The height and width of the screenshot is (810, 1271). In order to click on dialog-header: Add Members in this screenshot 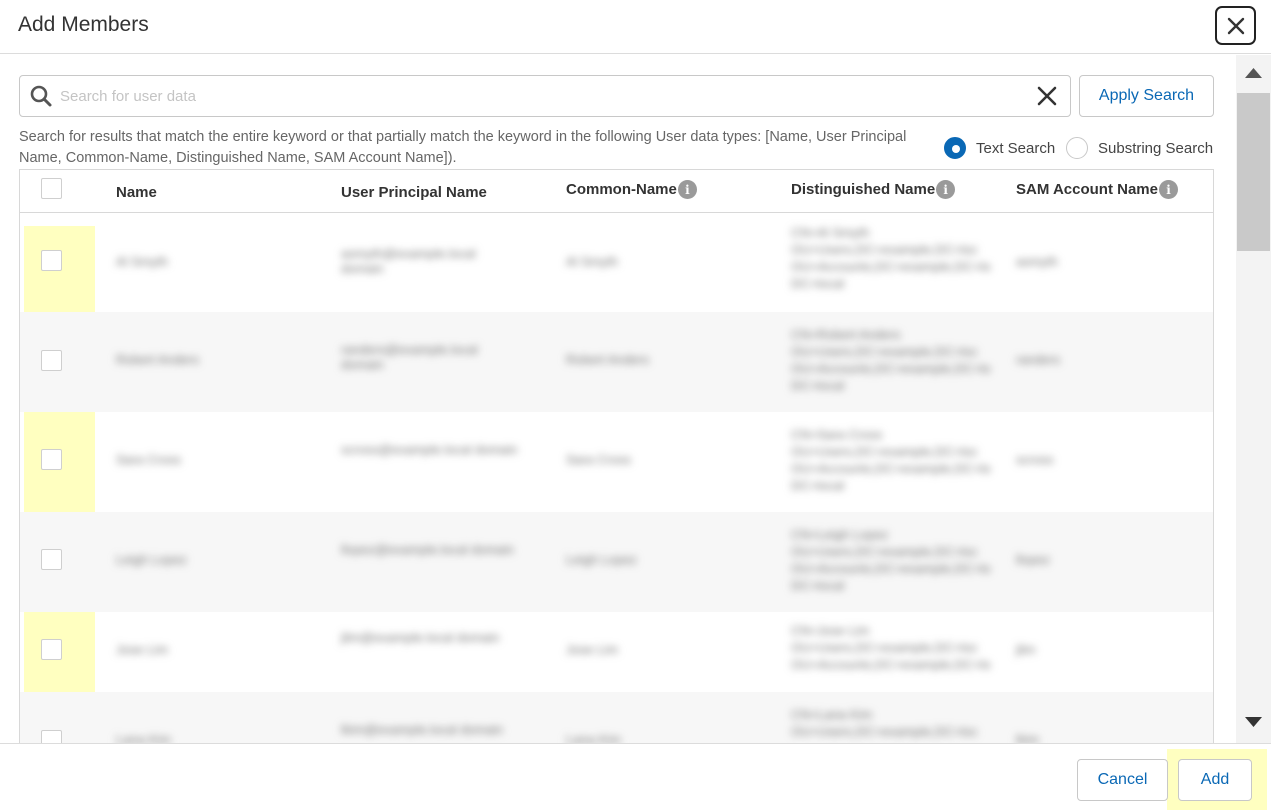, I will do `click(635, 27)`.